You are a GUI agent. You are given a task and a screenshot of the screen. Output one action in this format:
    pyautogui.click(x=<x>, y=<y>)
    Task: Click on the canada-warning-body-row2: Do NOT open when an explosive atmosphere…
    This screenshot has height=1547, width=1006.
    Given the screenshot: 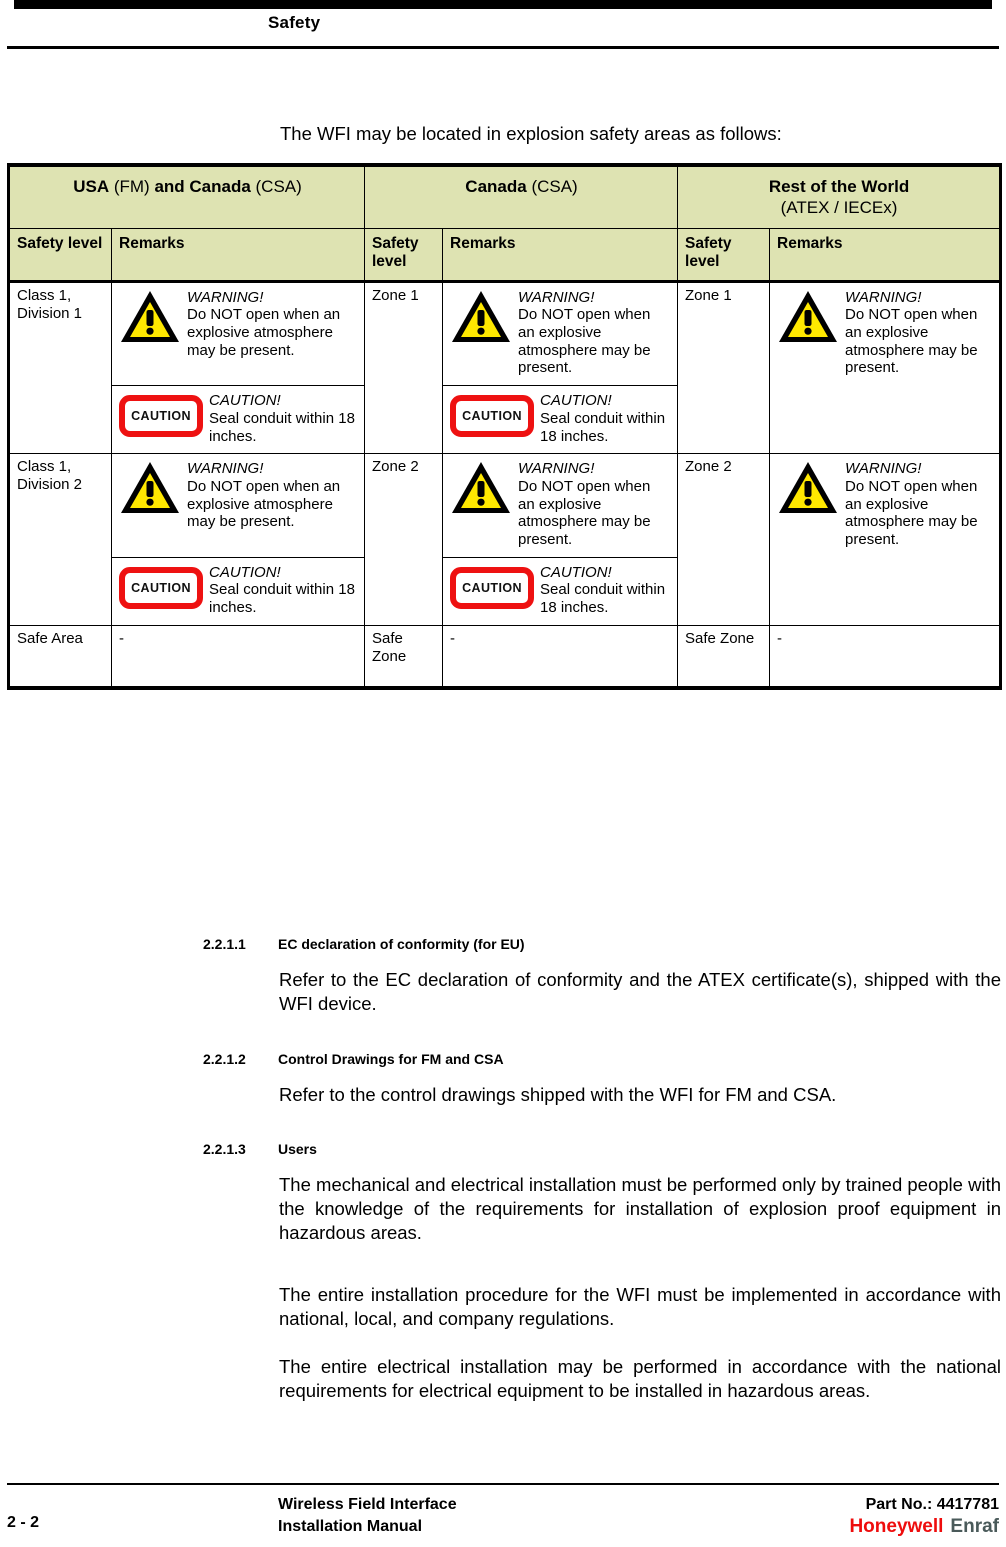 What is the action you would take?
    pyautogui.click(x=584, y=512)
    